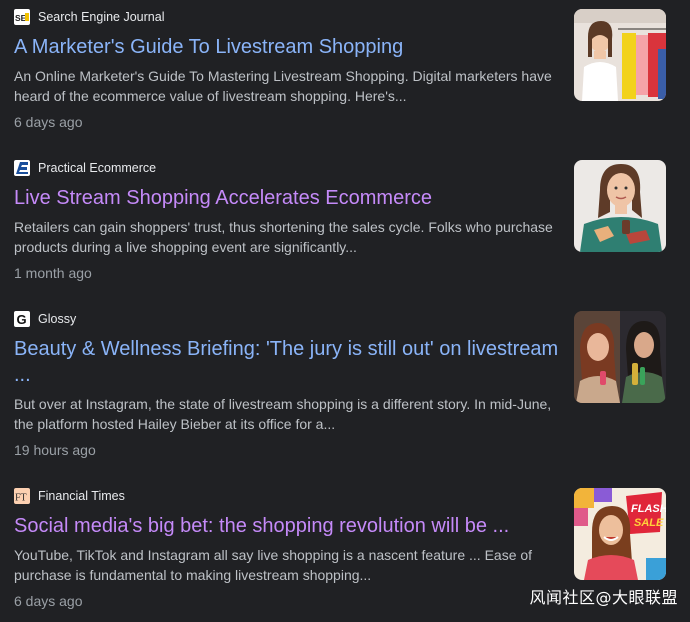 This screenshot has width=690, height=622. I want to click on woman-holding-product-thumbnail, so click(620, 206).